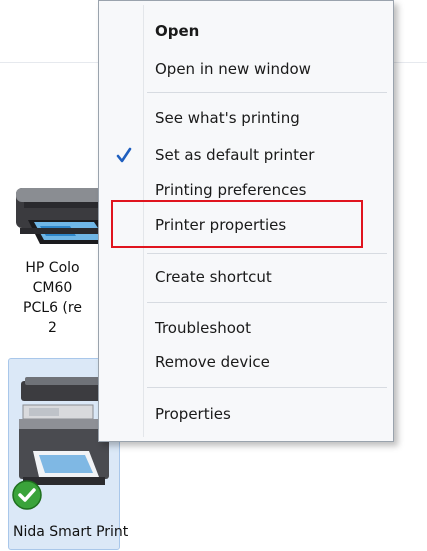 Image resolution: width=427 pixels, height=551 pixels. What do you see at coordinates (235, 155) in the screenshot?
I see `menu-item-label: Set as default printer` at bounding box center [235, 155].